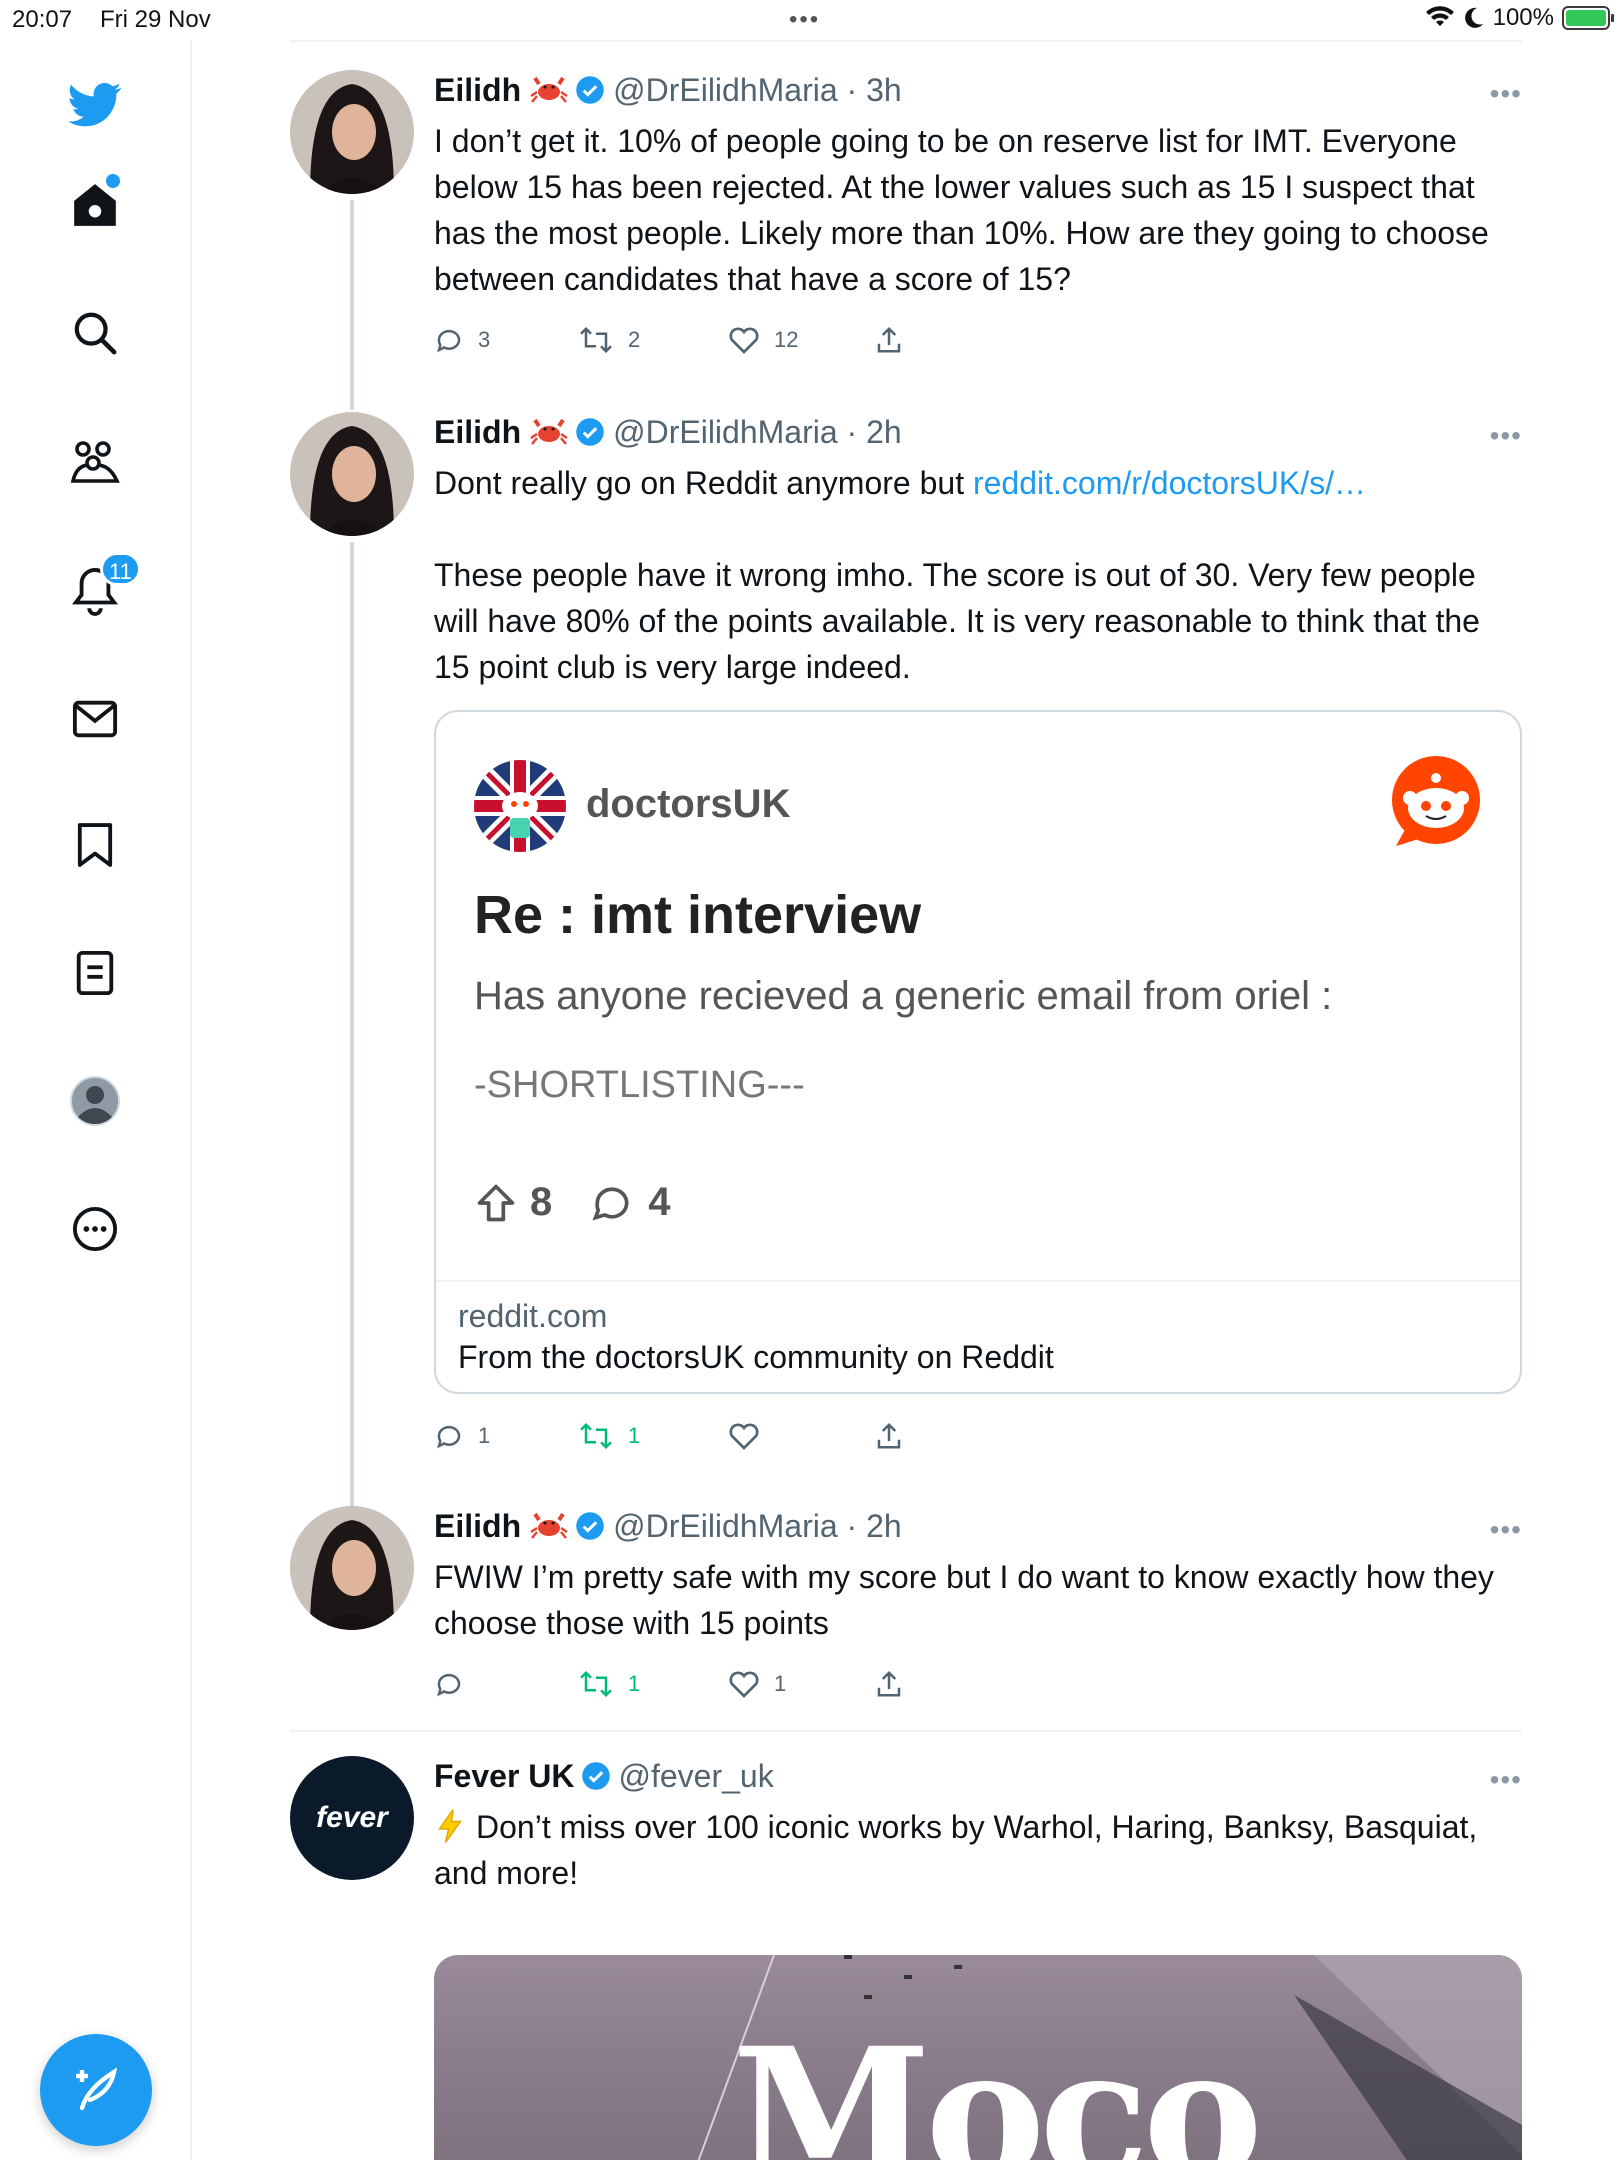  What do you see at coordinates (756, 1357) in the screenshot?
I see `card-description: From the doctorsUK community on Reddit` at bounding box center [756, 1357].